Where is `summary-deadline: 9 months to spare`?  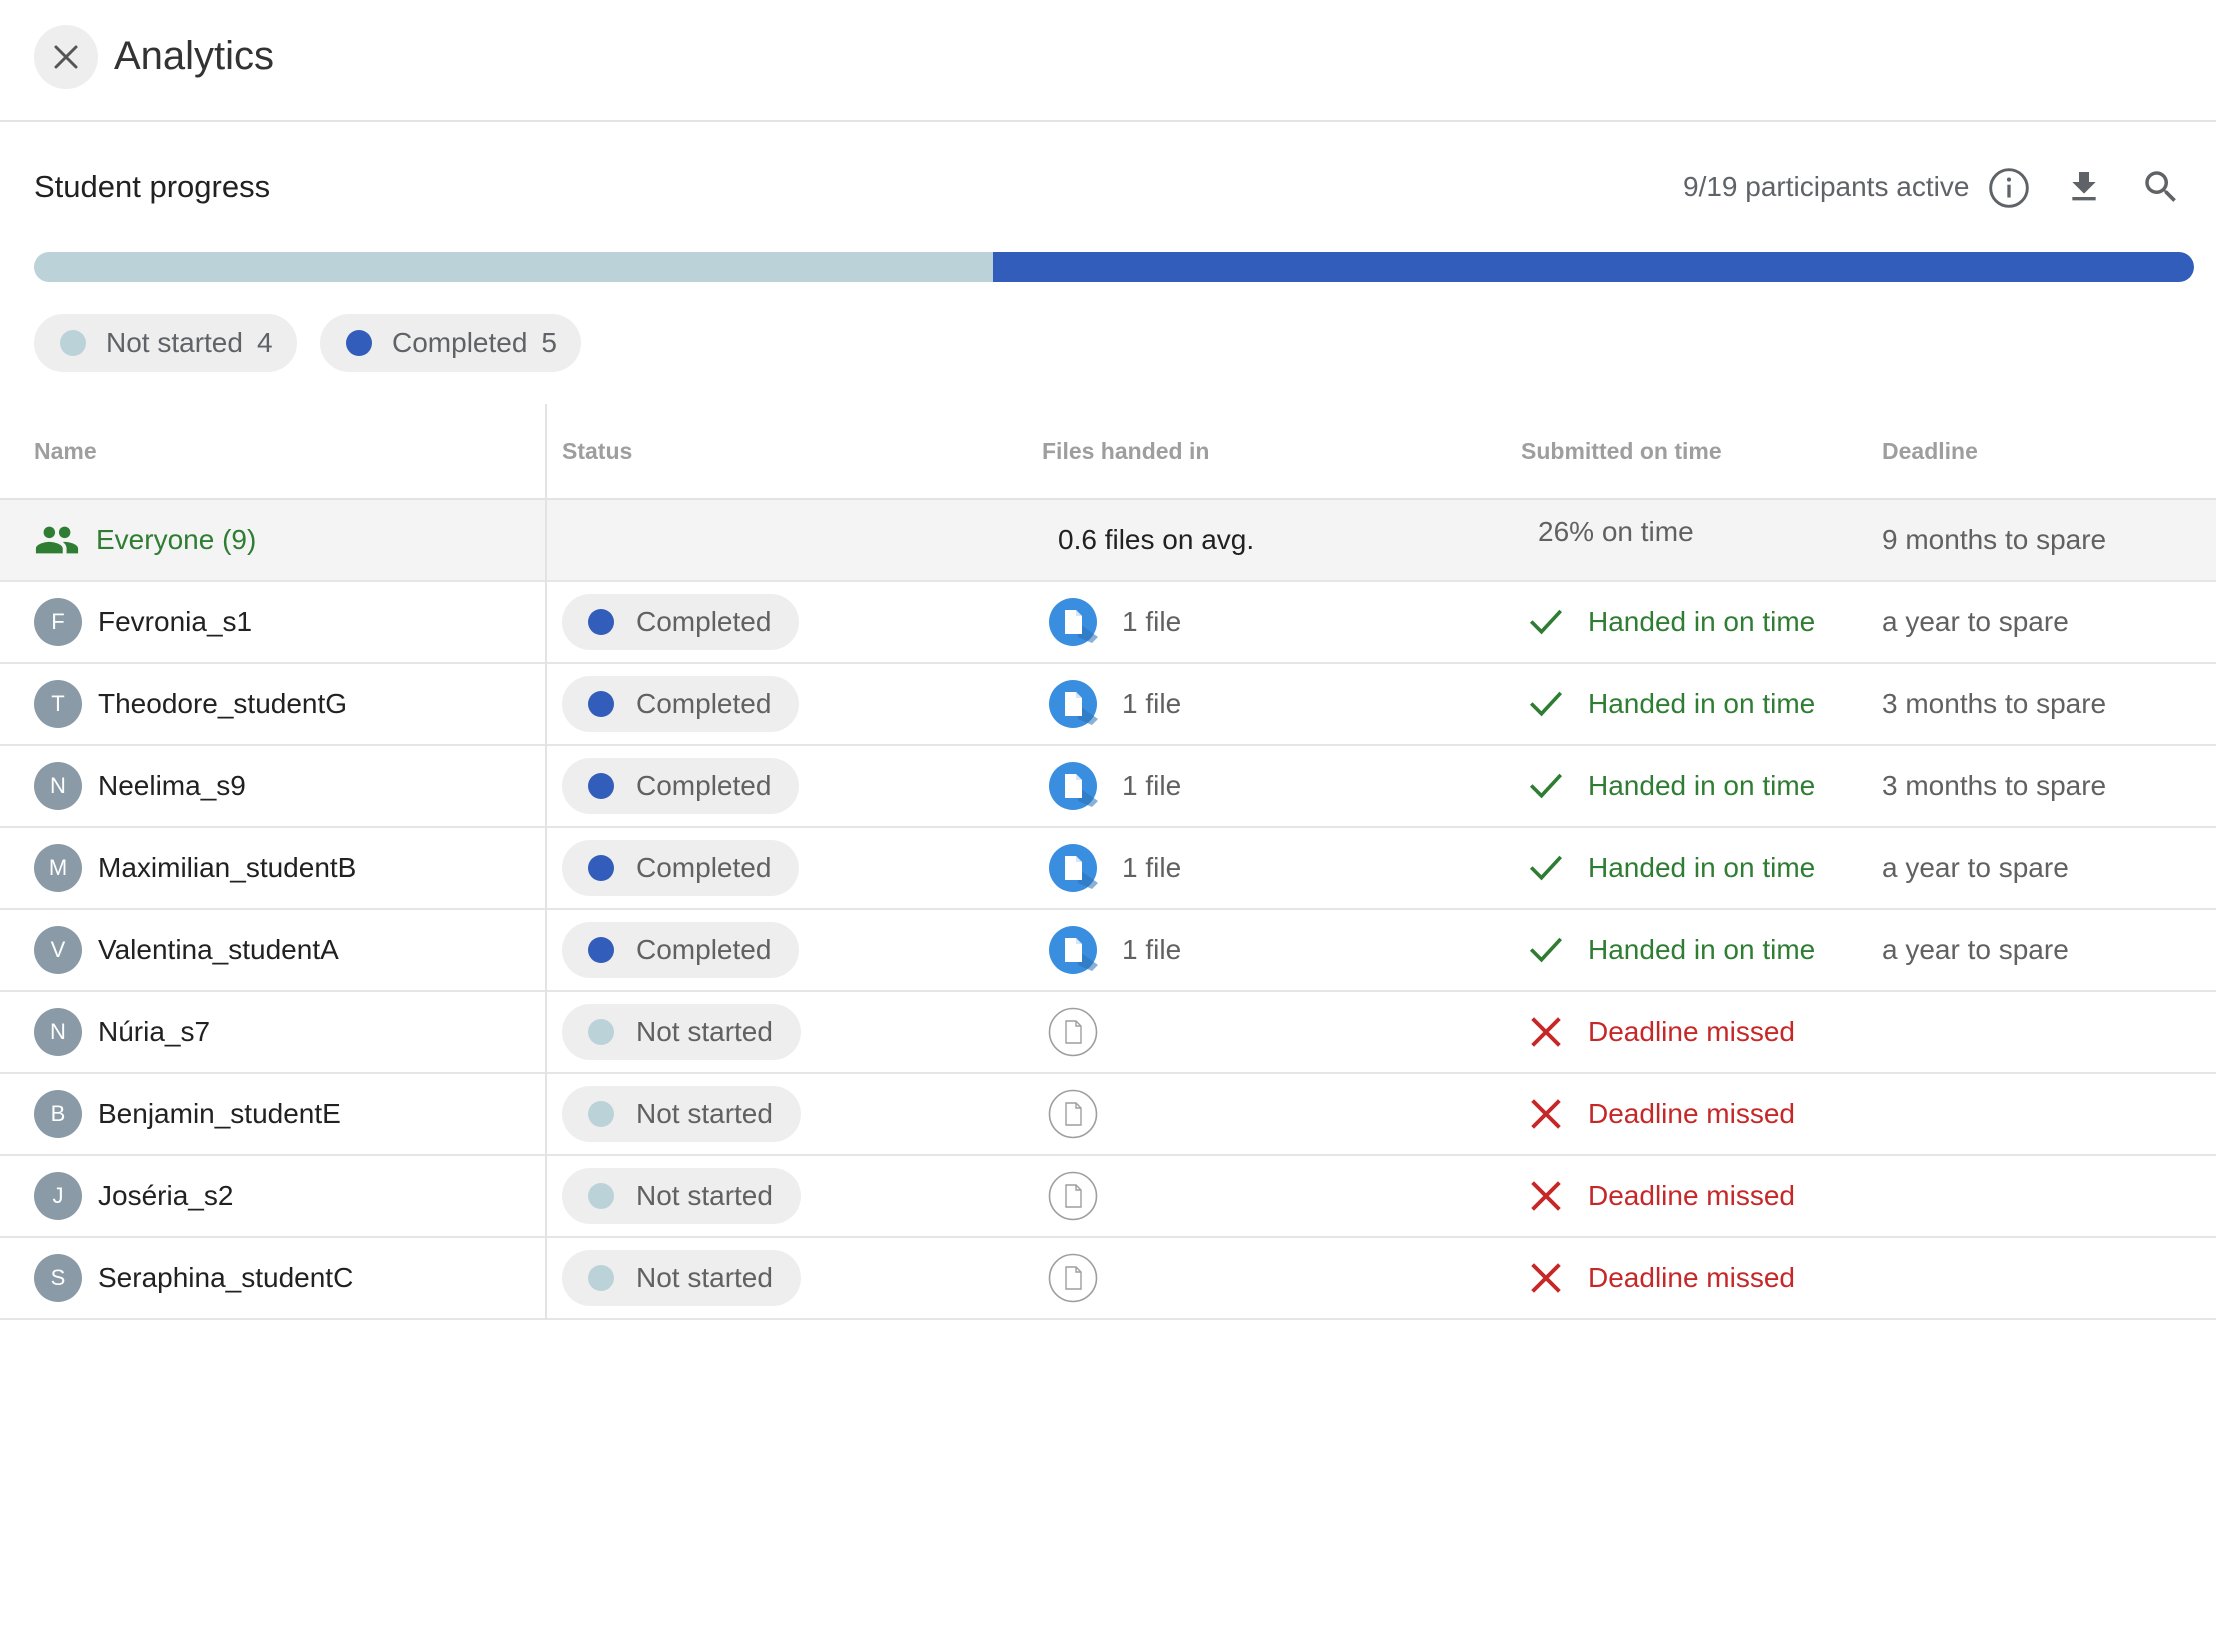
summary-deadline: 9 months to spare is located at coordinates (1994, 539).